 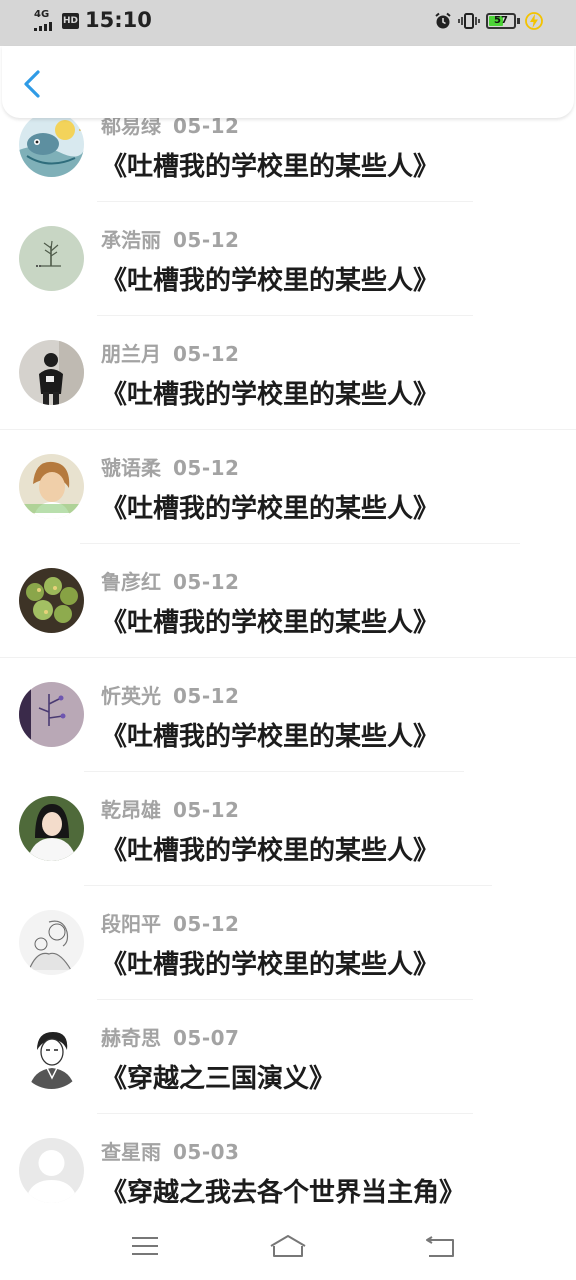 I want to click on charging-icon, so click(x=534, y=21).